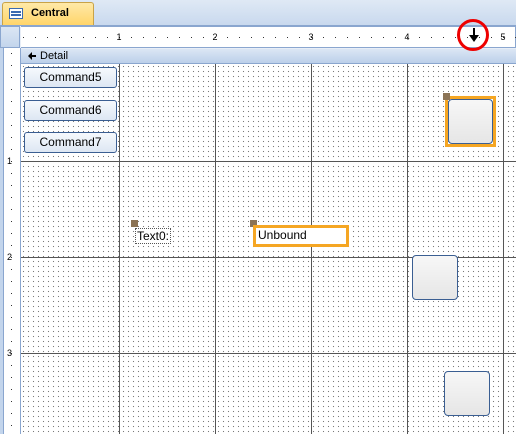  What do you see at coordinates (268, 56) in the screenshot?
I see `detail-section-header: Detail` at bounding box center [268, 56].